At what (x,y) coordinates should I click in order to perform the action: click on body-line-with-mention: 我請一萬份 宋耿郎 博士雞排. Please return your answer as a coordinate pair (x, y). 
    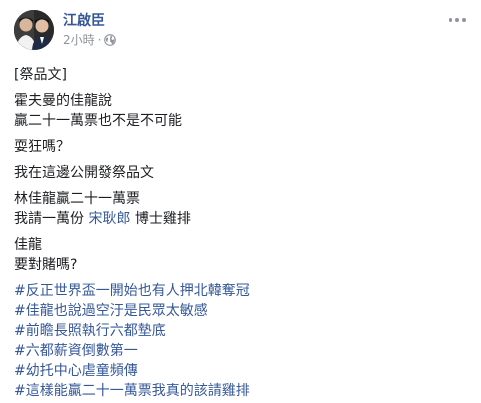
    Looking at the image, I should click on (241, 219).